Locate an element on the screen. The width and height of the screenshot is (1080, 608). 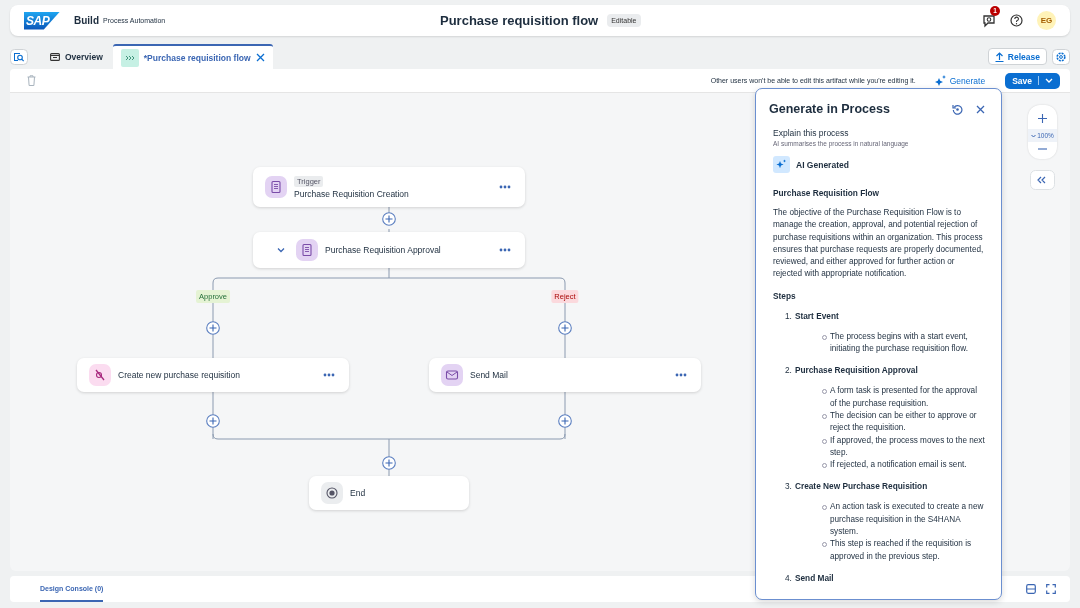
step-detail: The decision can be either to approve or reject the requisition. is located at coordinates (904, 422).